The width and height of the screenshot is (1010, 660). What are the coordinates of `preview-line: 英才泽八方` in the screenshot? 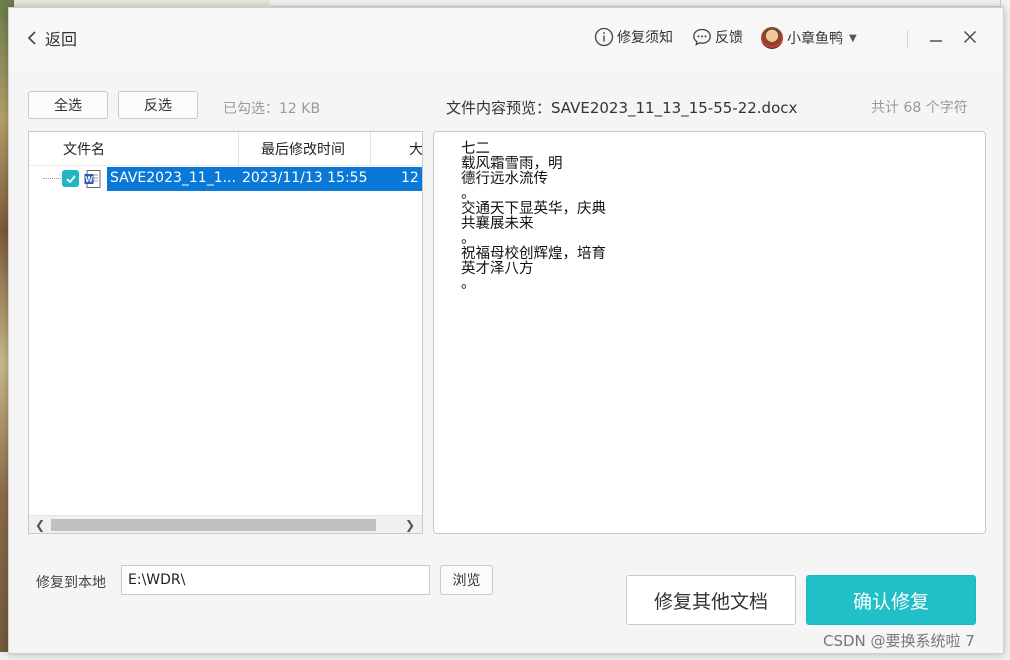 It's located at (497, 269).